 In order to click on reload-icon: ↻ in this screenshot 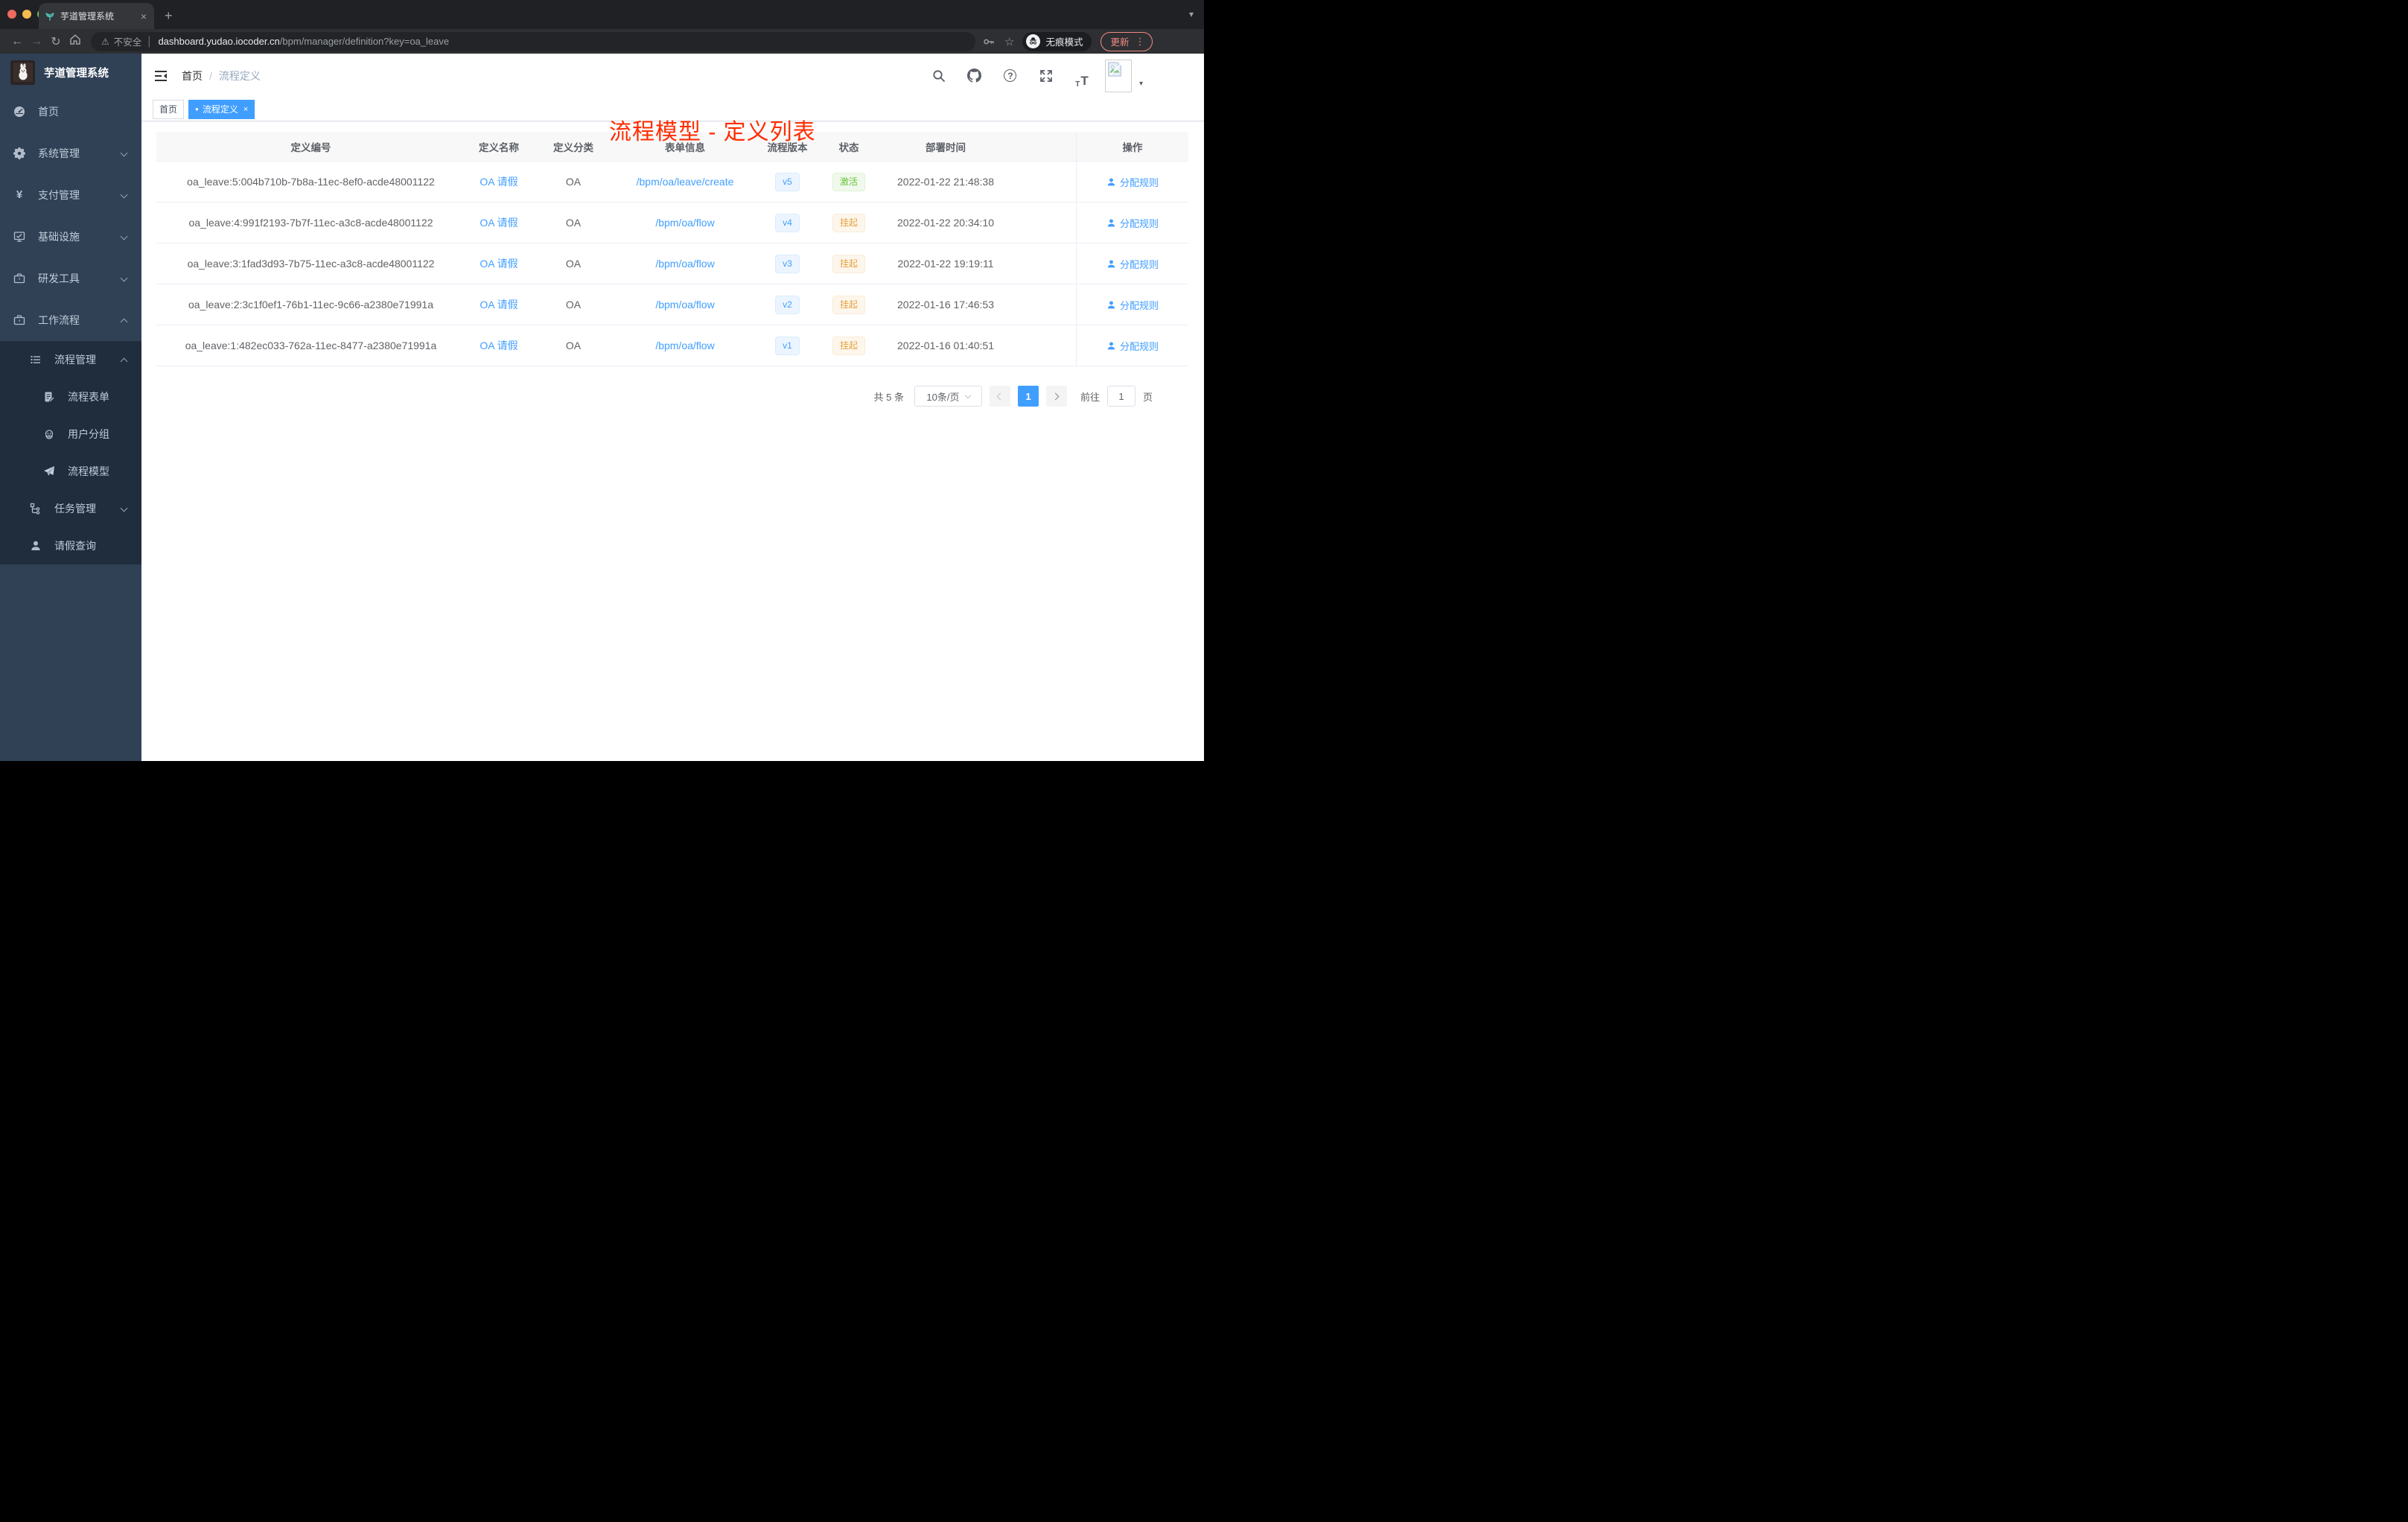, I will do `click(56, 41)`.